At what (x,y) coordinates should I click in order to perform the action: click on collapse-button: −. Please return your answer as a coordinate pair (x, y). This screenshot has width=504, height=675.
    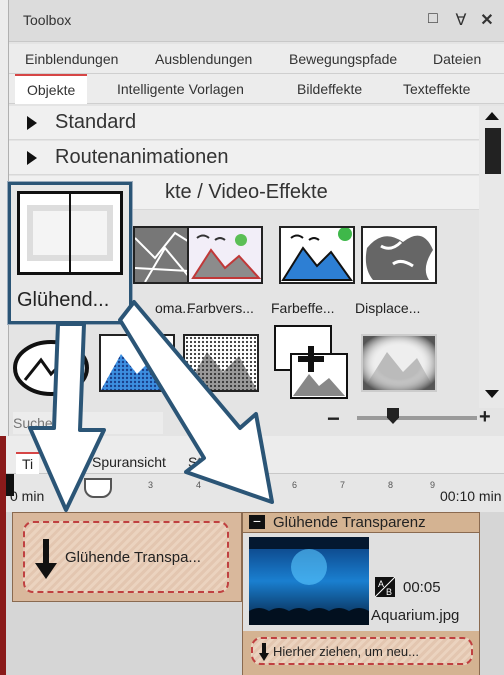
    Looking at the image, I should click on (257, 521).